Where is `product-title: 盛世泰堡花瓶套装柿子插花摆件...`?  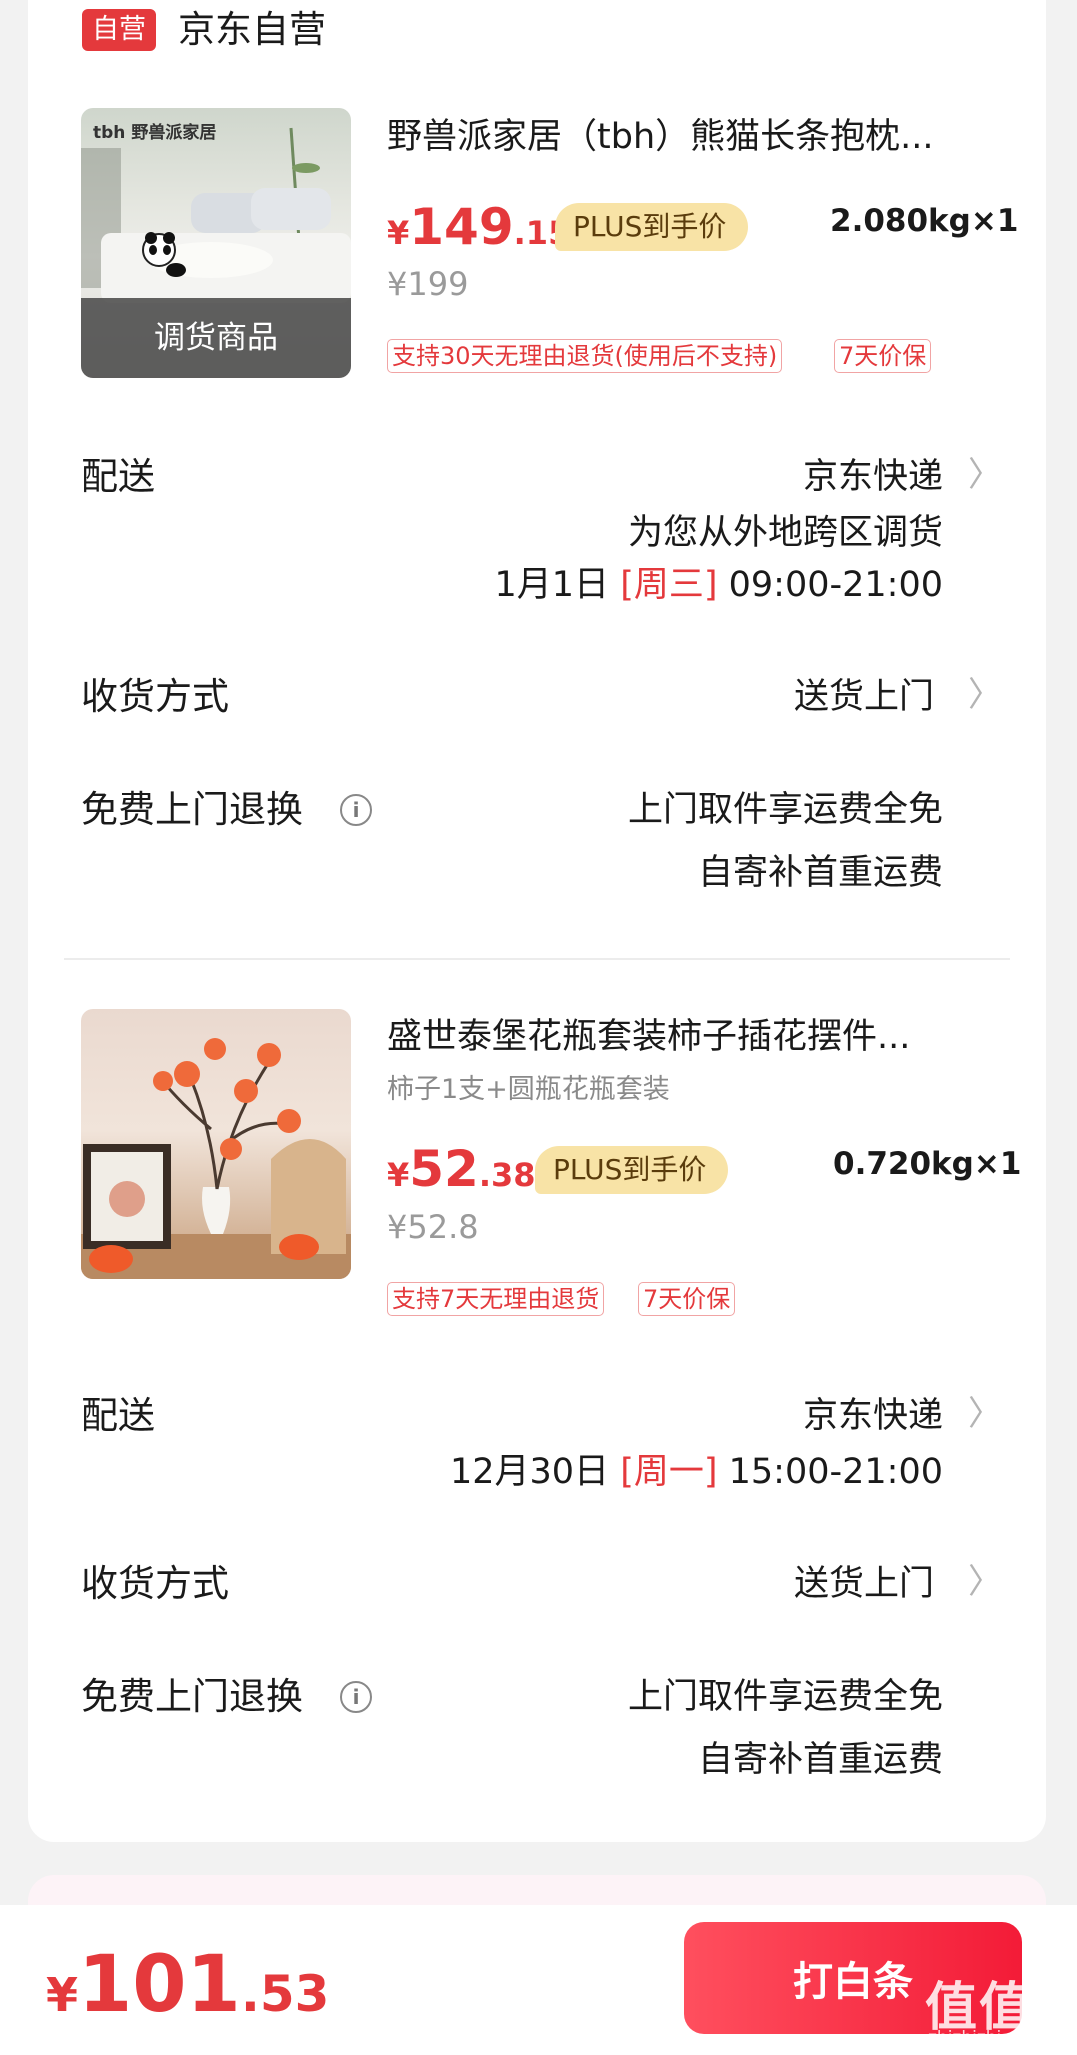 product-title: 盛世泰堡花瓶套装柿子插花摆件... is located at coordinates (687, 1037).